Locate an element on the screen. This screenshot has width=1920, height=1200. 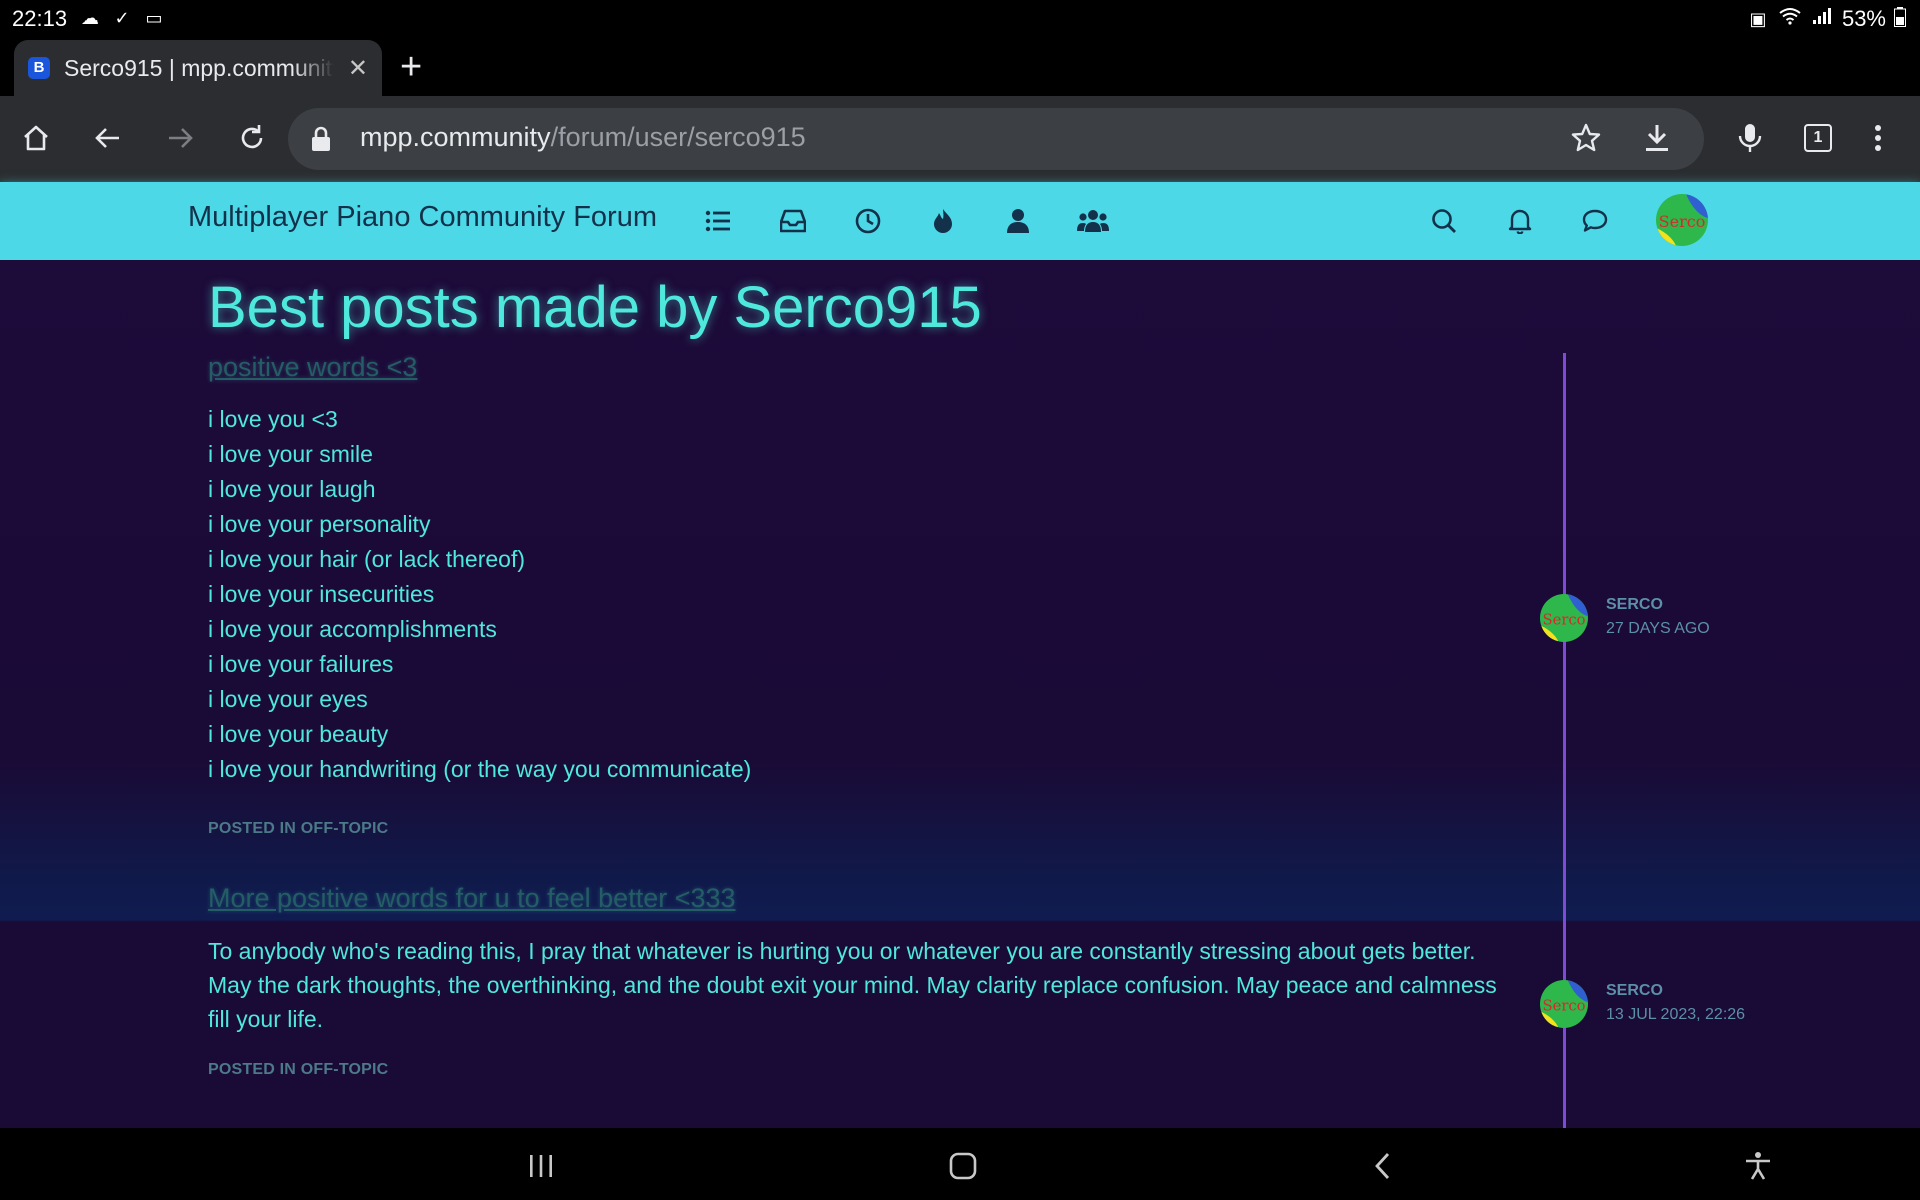
recent-icon is located at coordinates (868, 221).